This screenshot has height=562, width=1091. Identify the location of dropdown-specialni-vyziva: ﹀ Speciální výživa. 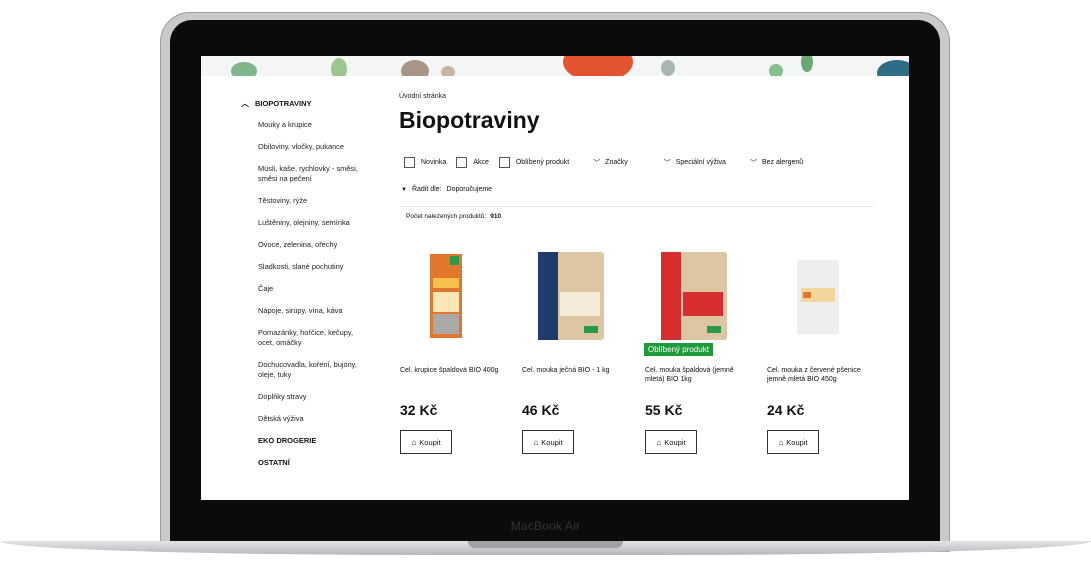
(695, 163).